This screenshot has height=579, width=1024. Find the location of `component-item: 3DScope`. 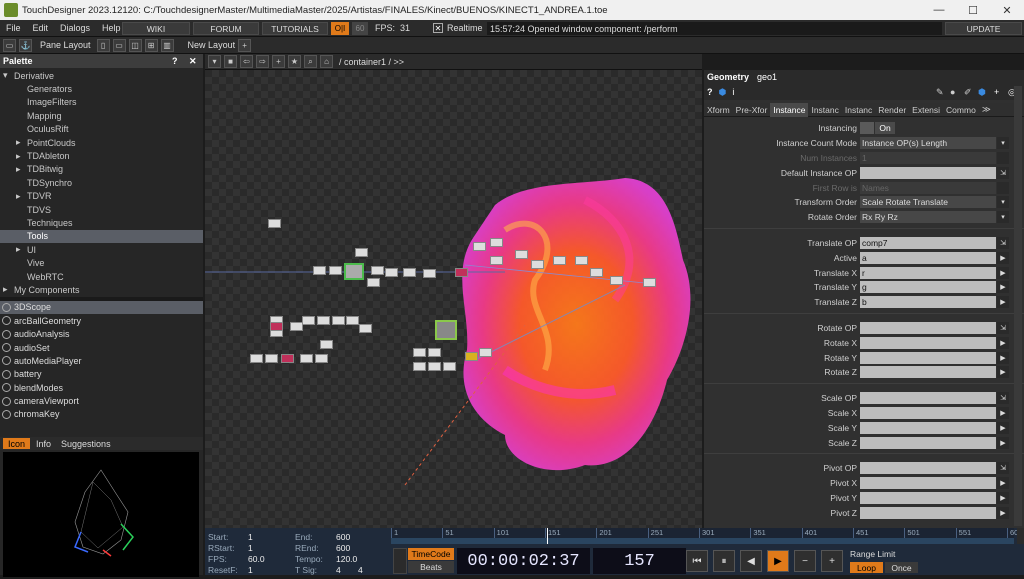

component-item: 3DScope is located at coordinates (101, 307).